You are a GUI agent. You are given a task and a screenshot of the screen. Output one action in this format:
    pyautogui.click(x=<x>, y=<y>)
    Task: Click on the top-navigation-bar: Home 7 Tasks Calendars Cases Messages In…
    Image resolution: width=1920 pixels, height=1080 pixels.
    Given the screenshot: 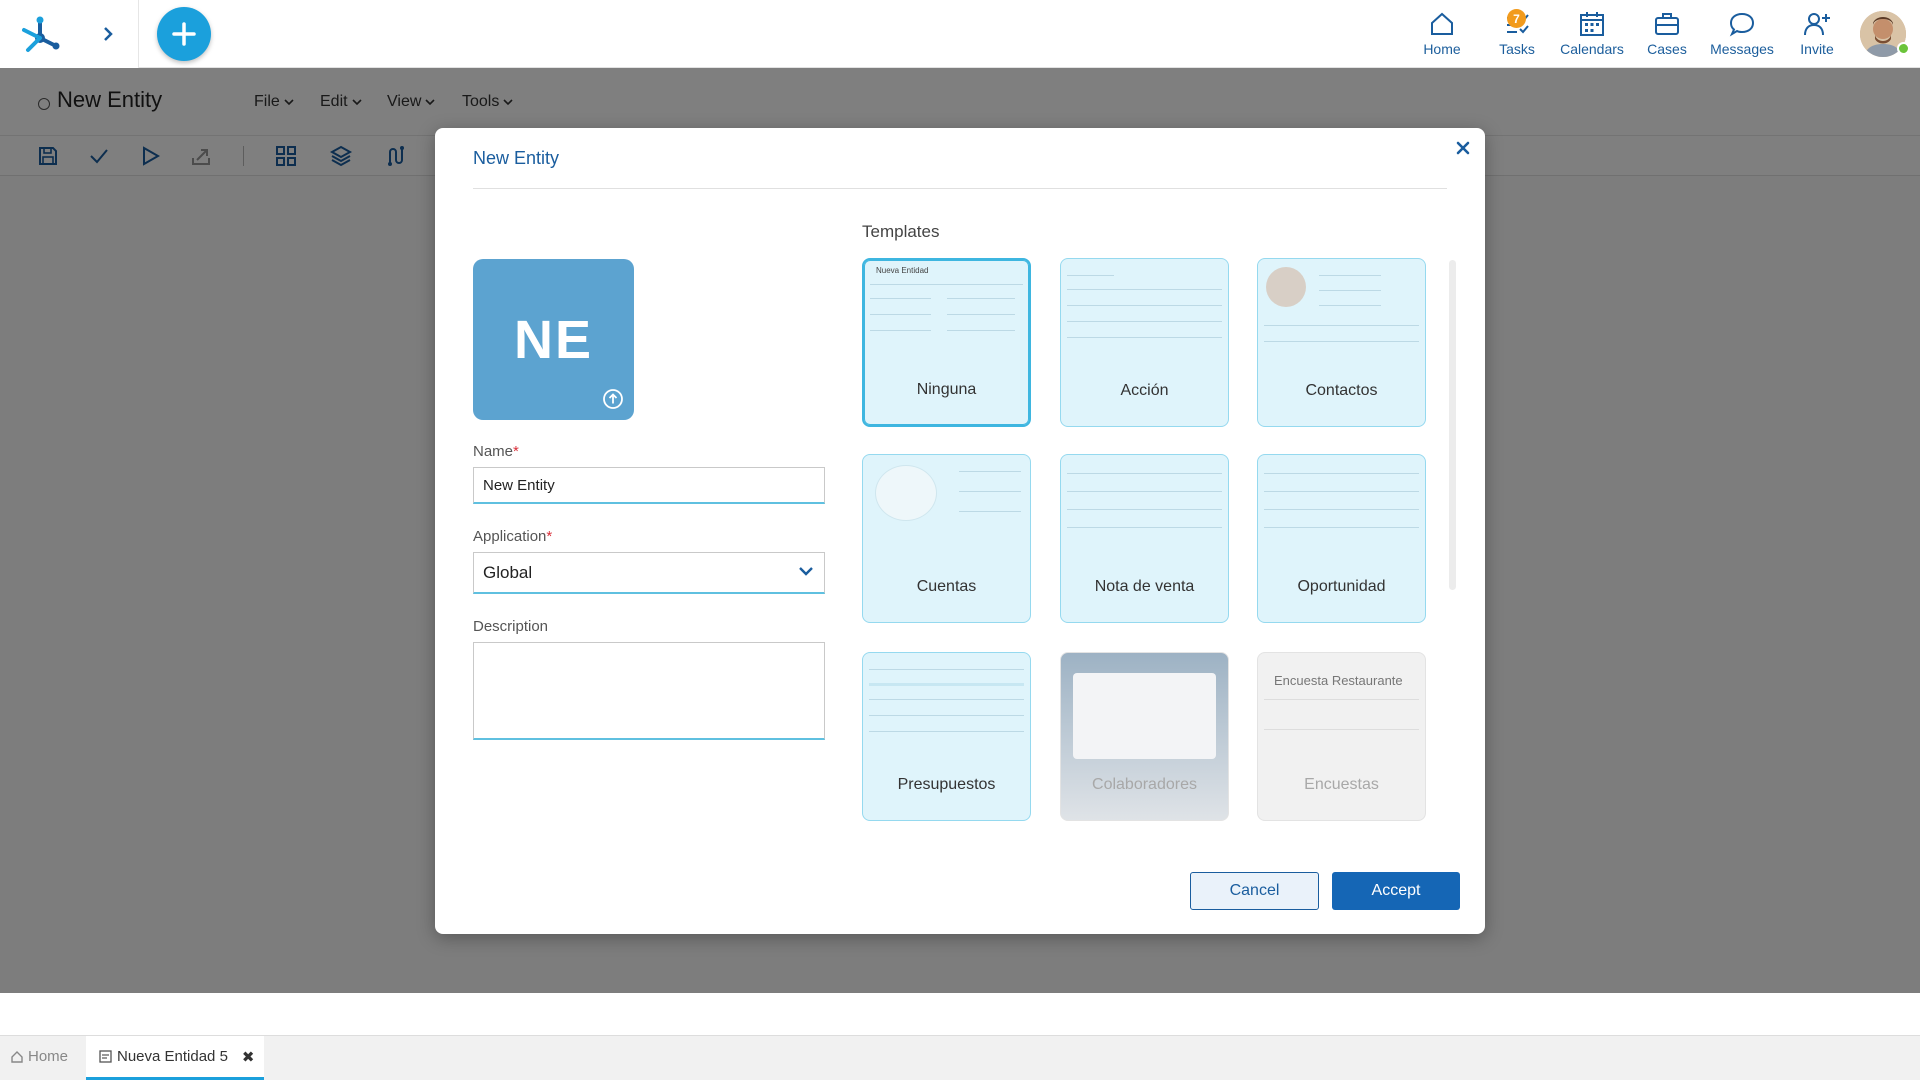 What is the action you would take?
    pyautogui.click(x=960, y=34)
    